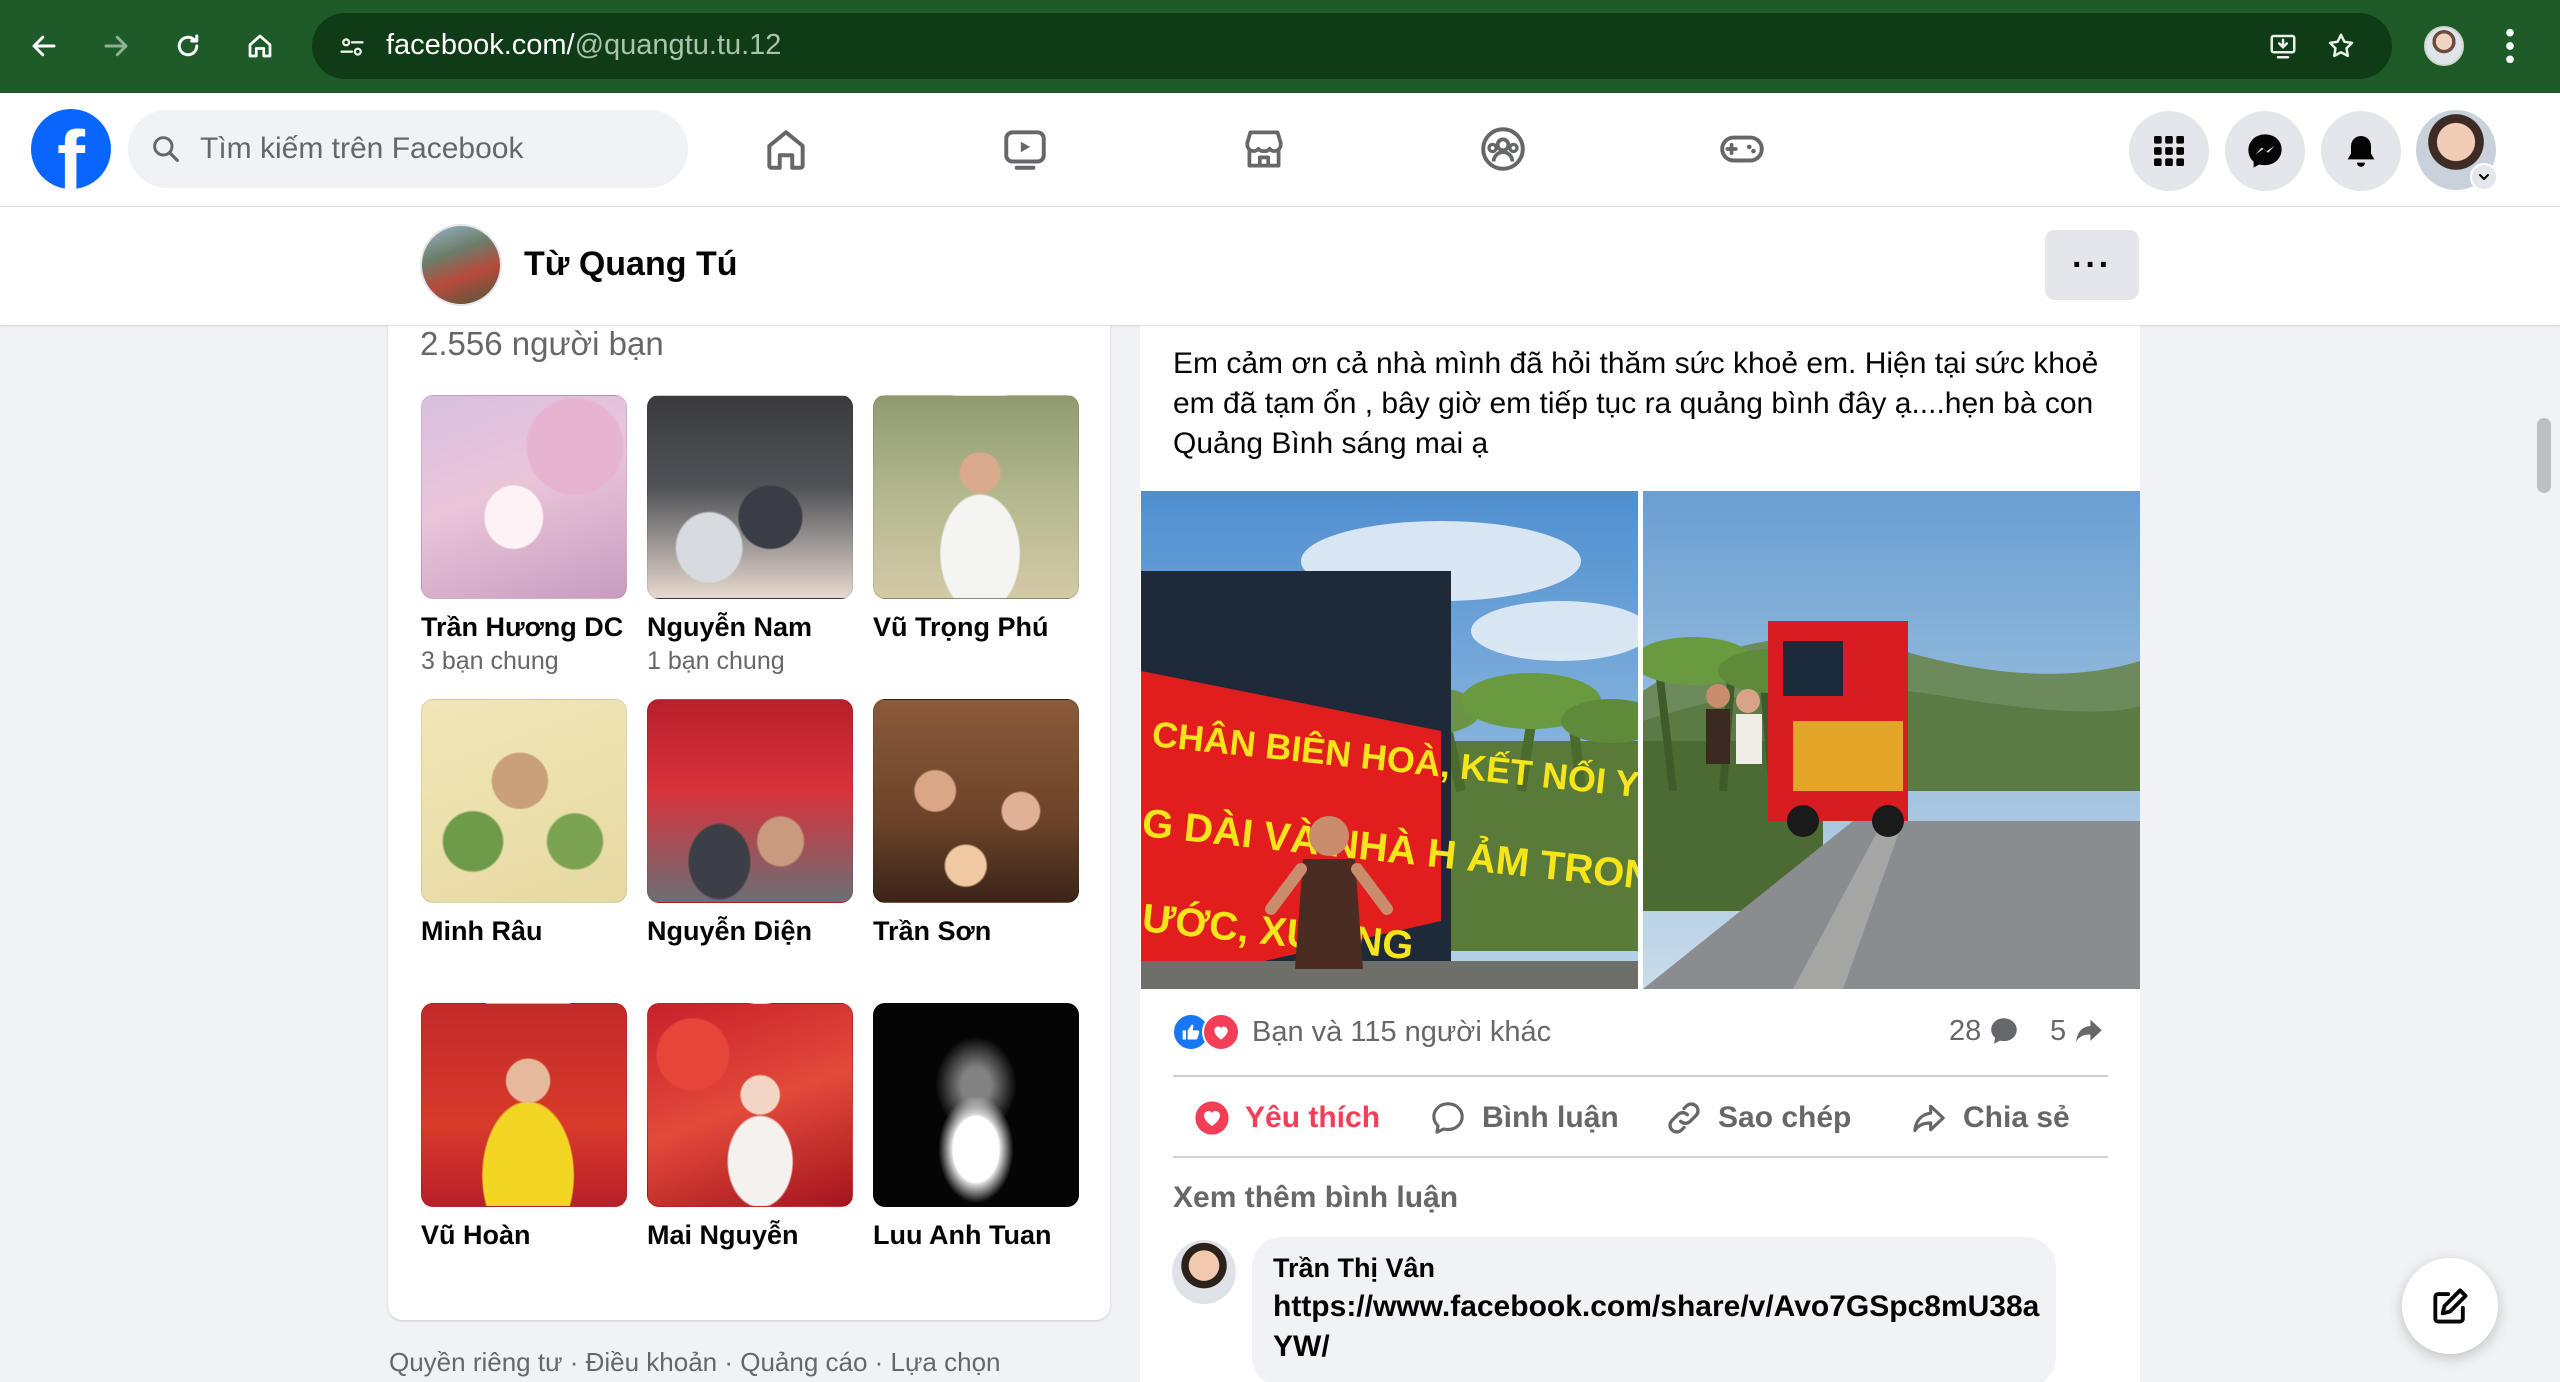 This screenshot has height=1382, width=2560. What do you see at coordinates (2092, 265) in the screenshot?
I see `more-options-button: ···` at bounding box center [2092, 265].